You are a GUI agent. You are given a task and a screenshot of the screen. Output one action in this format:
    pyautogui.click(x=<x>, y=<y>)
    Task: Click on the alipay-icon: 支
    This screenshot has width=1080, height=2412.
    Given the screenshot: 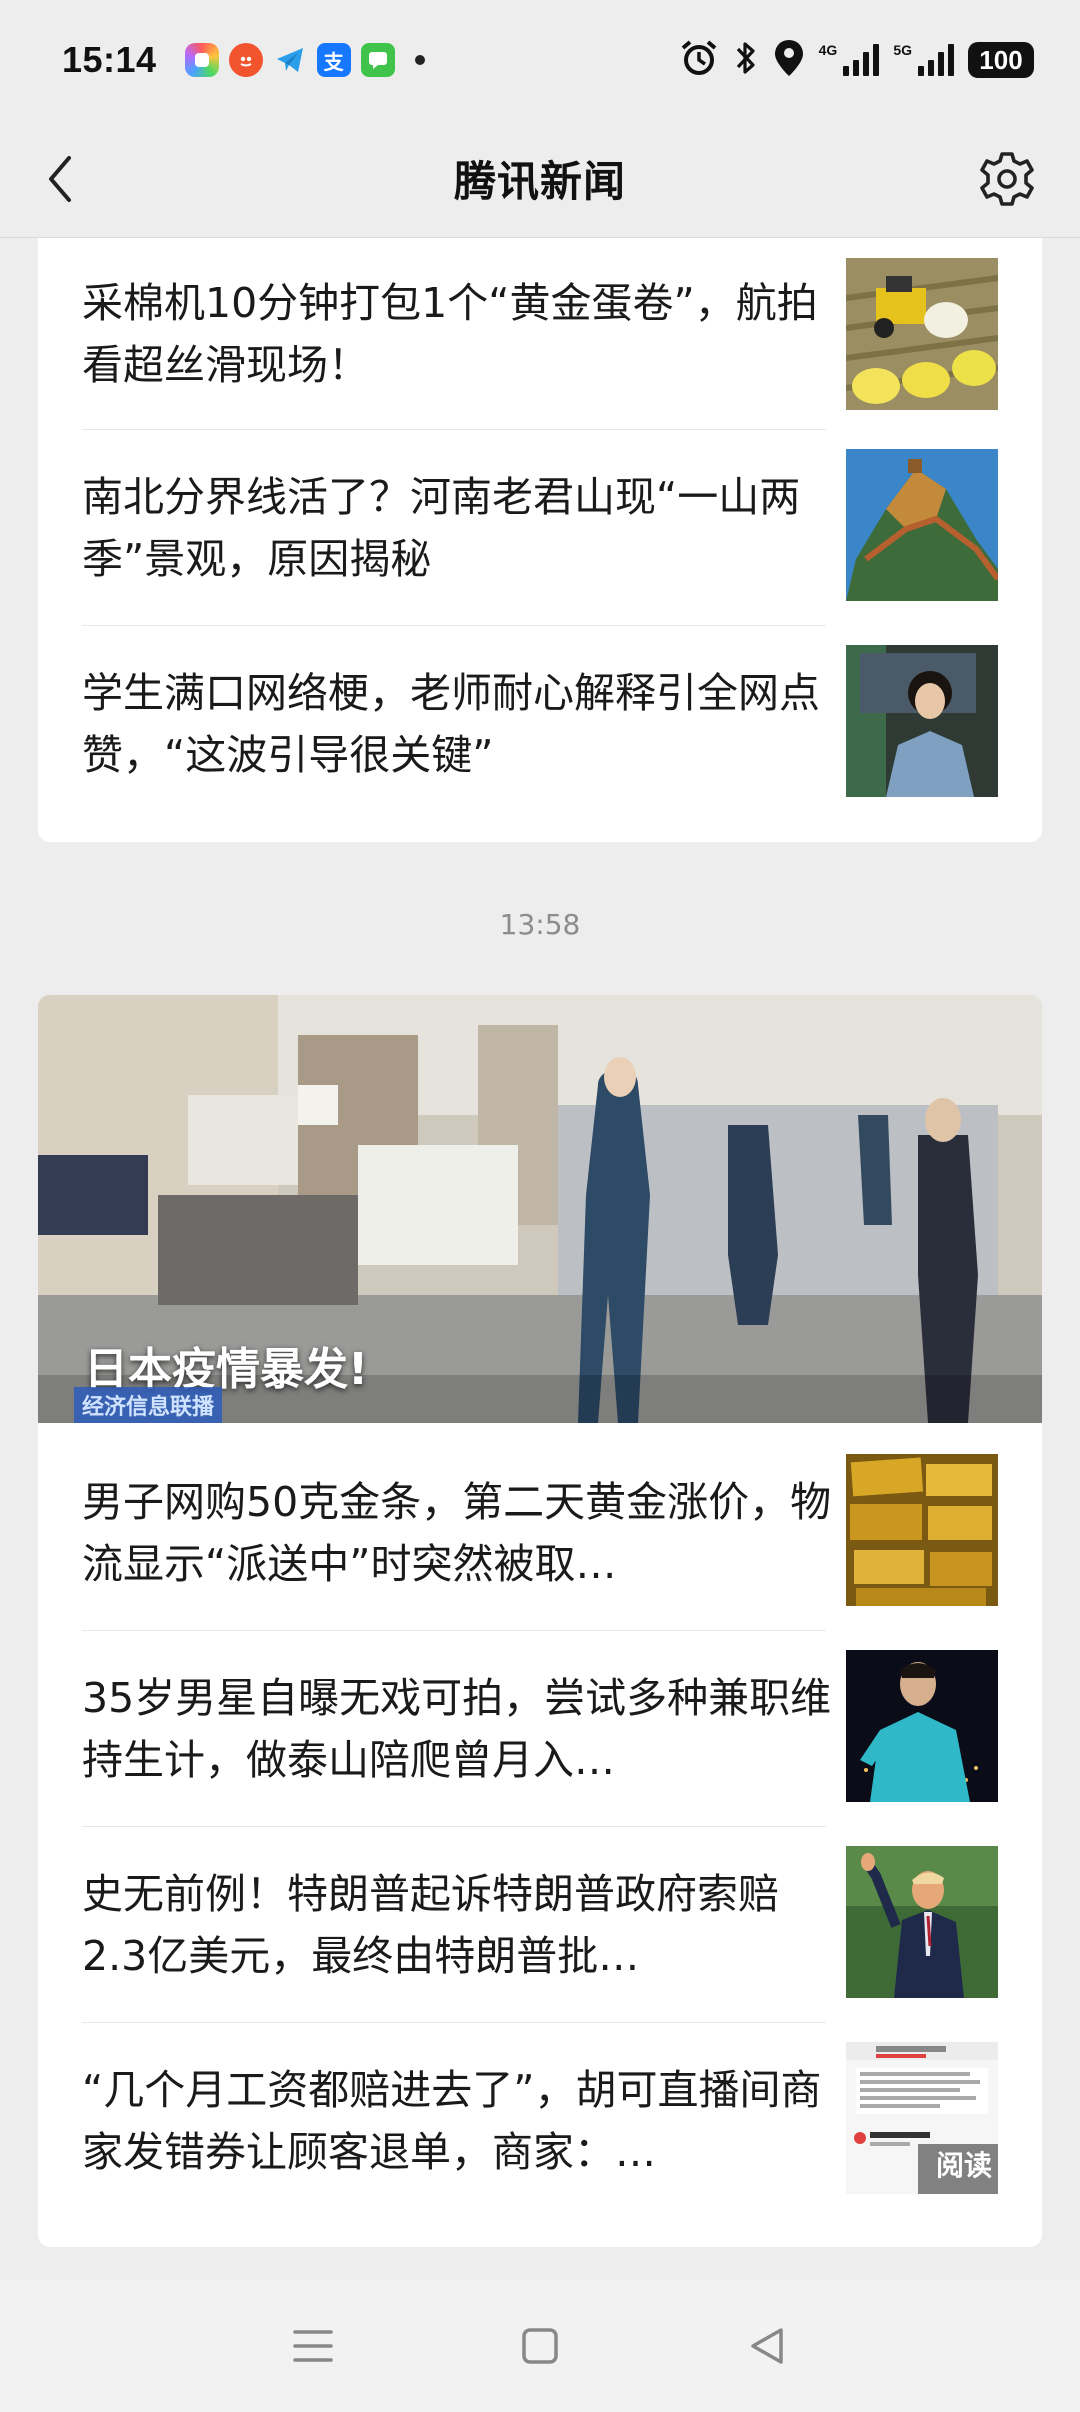 What is the action you would take?
    pyautogui.click(x=333, y=60)
    